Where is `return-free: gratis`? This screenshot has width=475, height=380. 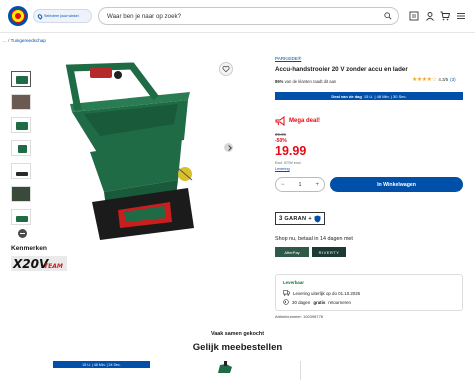 return-free: gratis is located at coordinates (319, 302).